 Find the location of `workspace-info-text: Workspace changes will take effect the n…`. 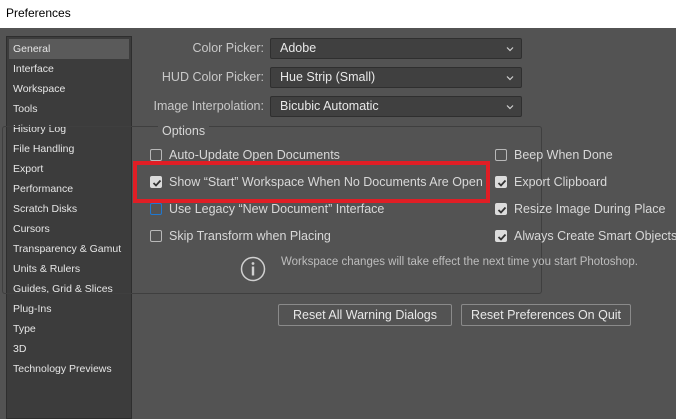

workspace-info-text: Workspace changes will take effect the n… is located at coordinates (459, 262).